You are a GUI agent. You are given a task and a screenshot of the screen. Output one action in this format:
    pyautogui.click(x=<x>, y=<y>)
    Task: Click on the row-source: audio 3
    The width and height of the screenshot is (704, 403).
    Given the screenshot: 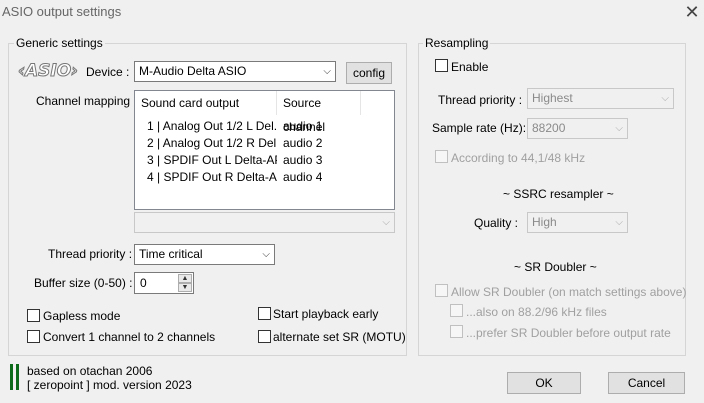 What is the action you would take?
    pyautogui.click(x=303, y=160)
    